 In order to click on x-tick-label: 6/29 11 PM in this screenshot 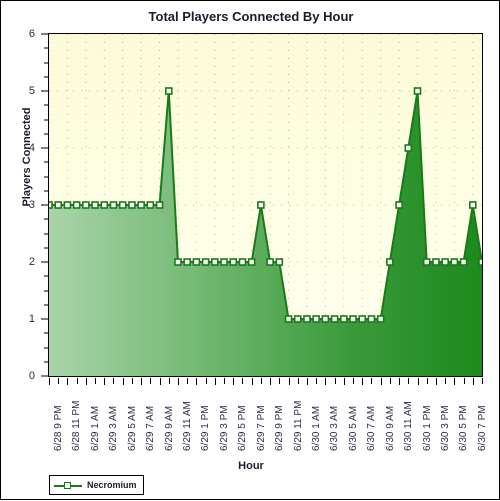, I will do `click(298, 425)`.